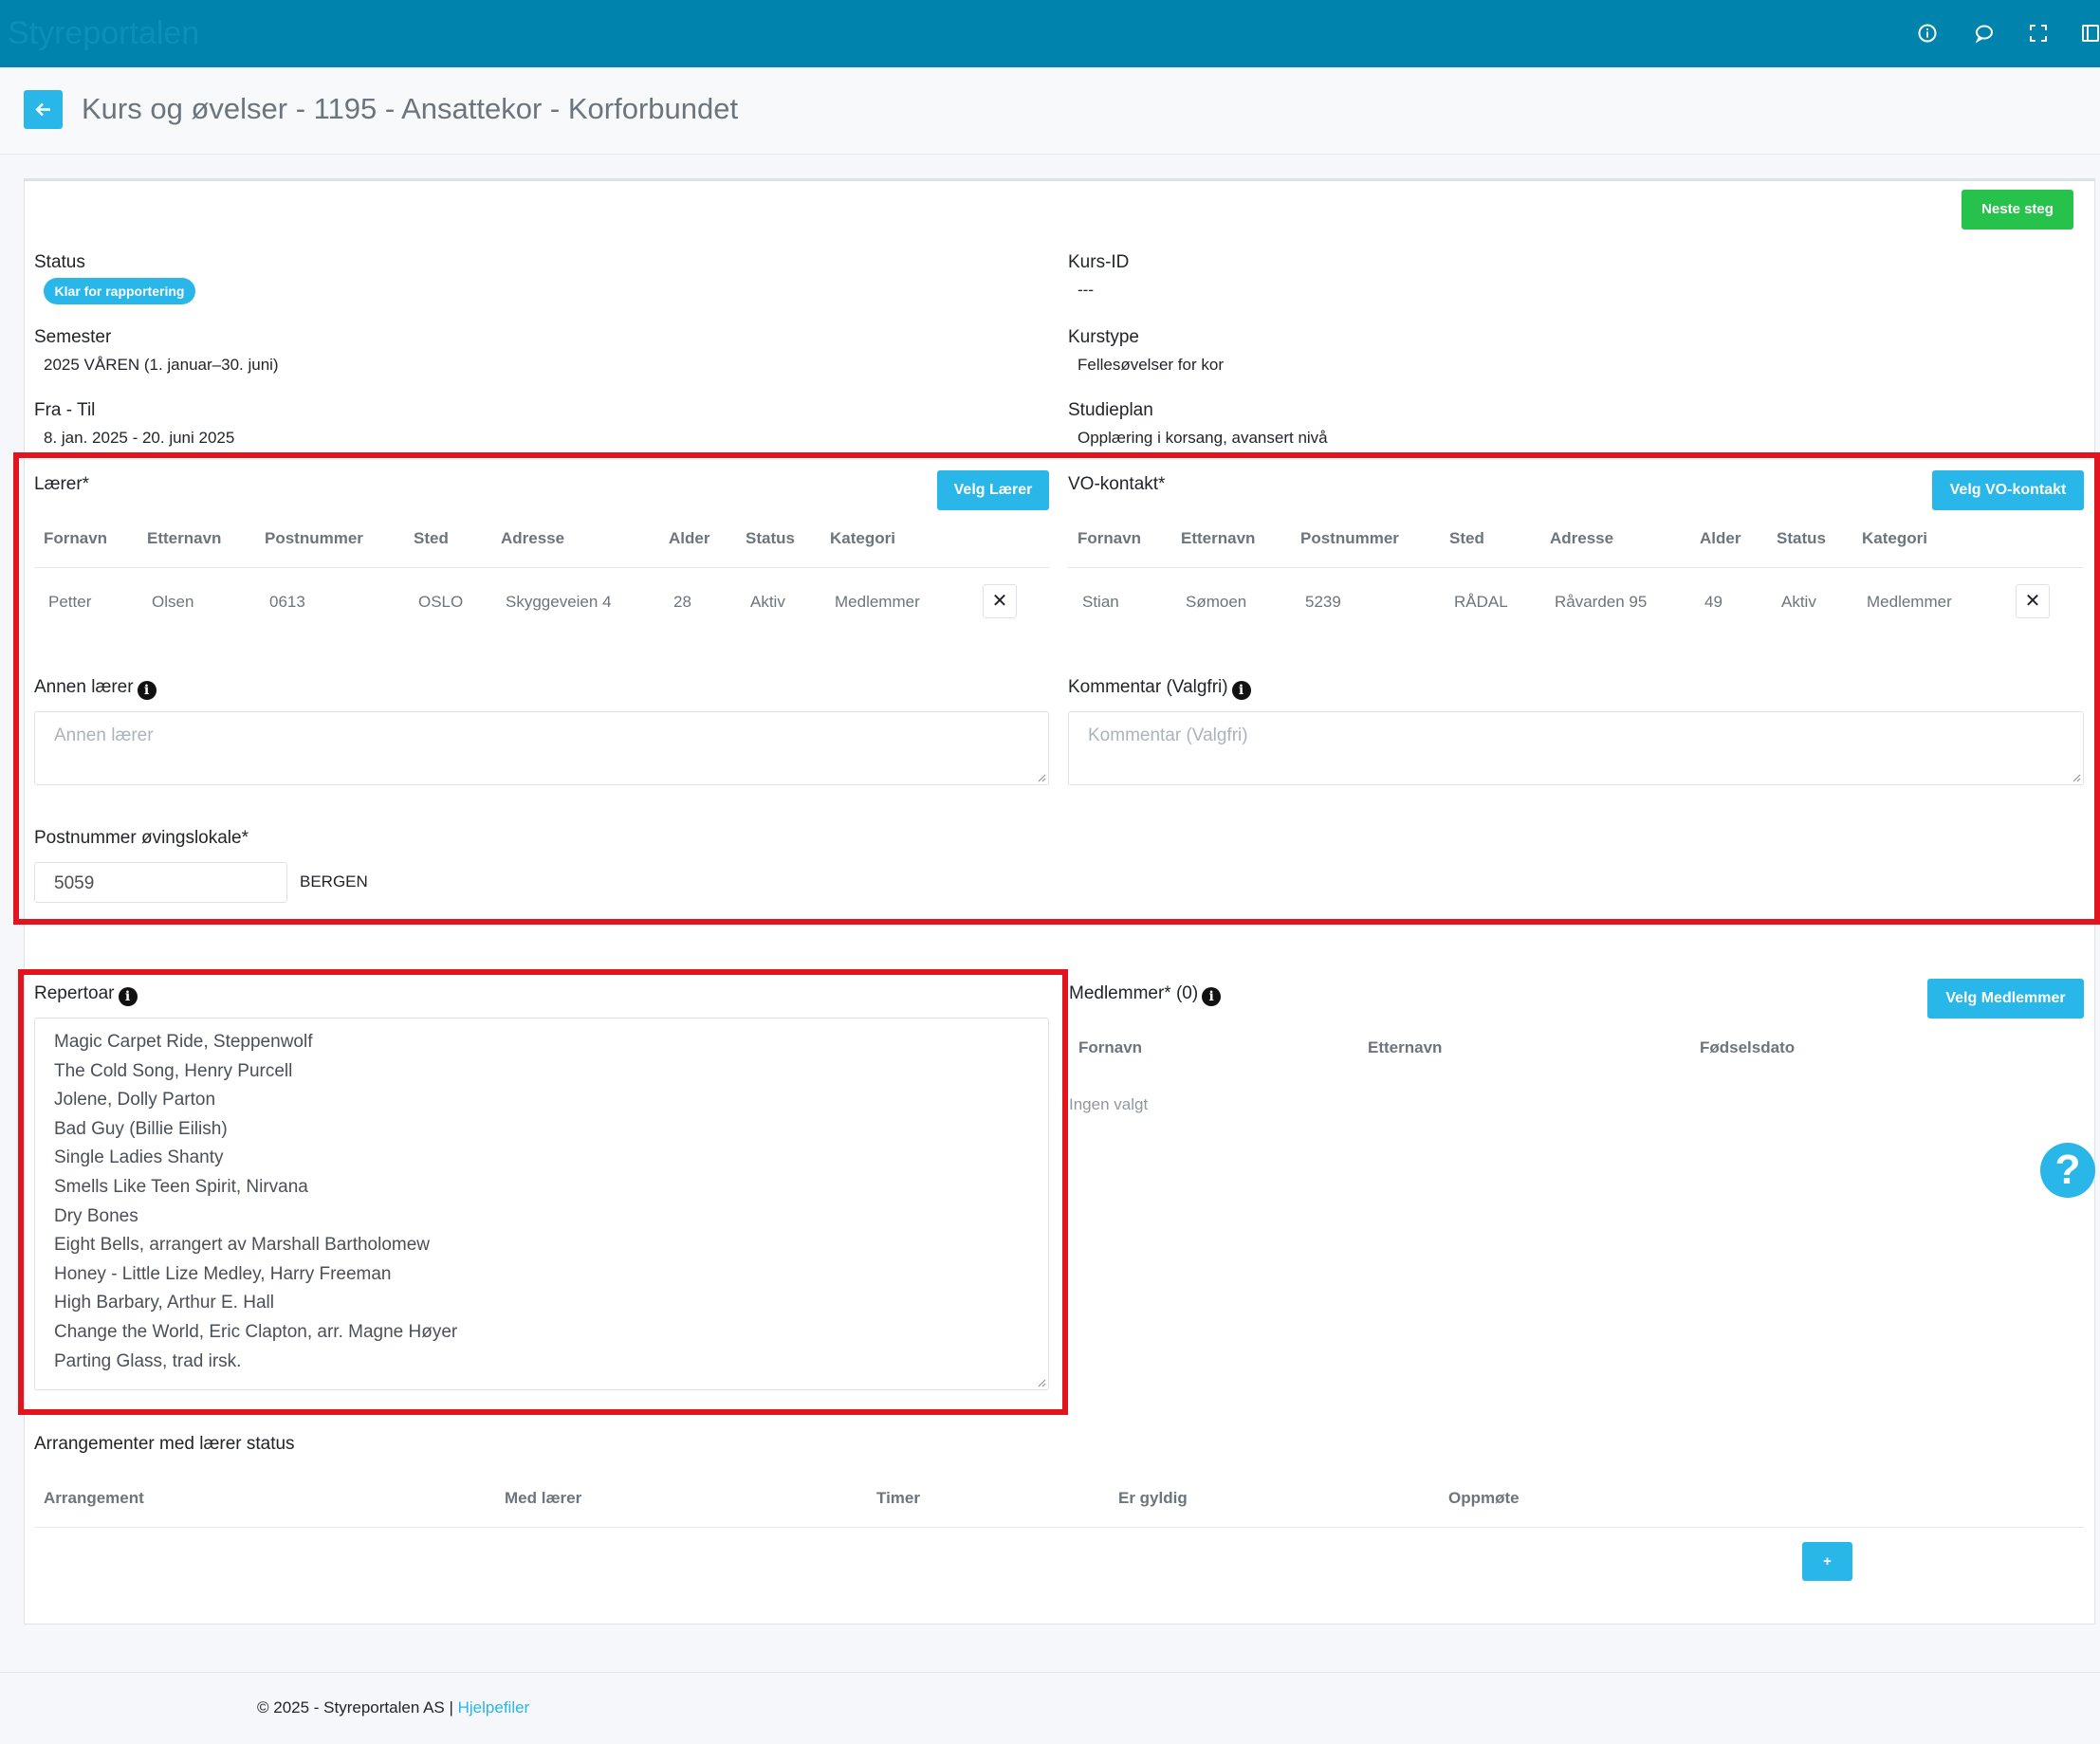  What do you see at coordinates (119, 291) in the screenshot?
I see `status-badge: Klar for rapportering` at bounding box center [119, 291].